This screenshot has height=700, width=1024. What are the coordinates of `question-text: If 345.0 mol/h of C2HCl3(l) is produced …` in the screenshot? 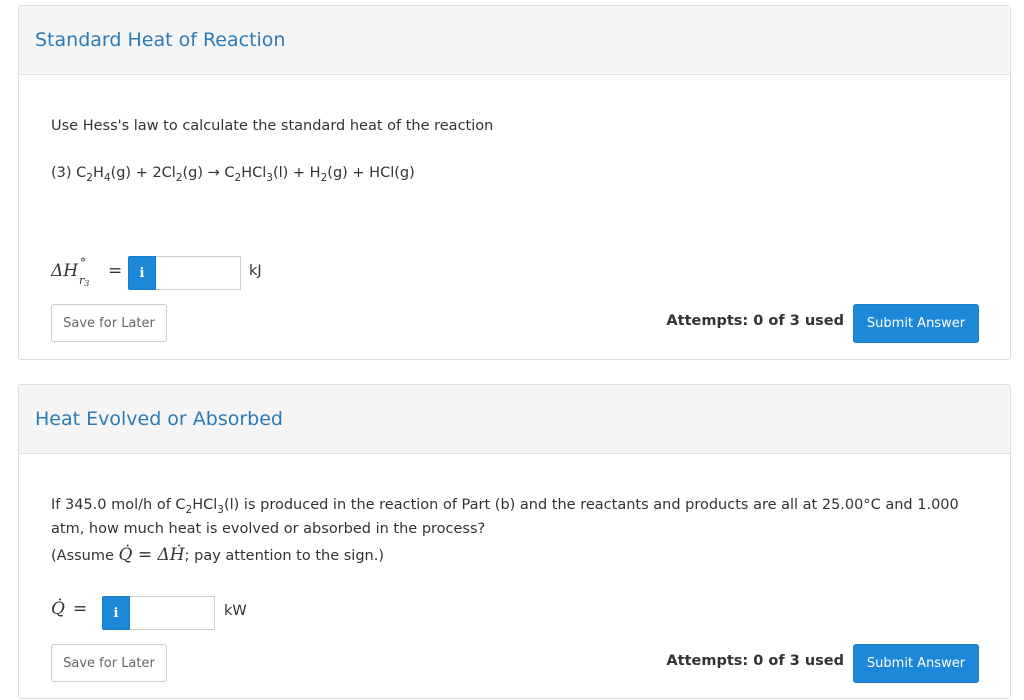 It's located at (505, 517).